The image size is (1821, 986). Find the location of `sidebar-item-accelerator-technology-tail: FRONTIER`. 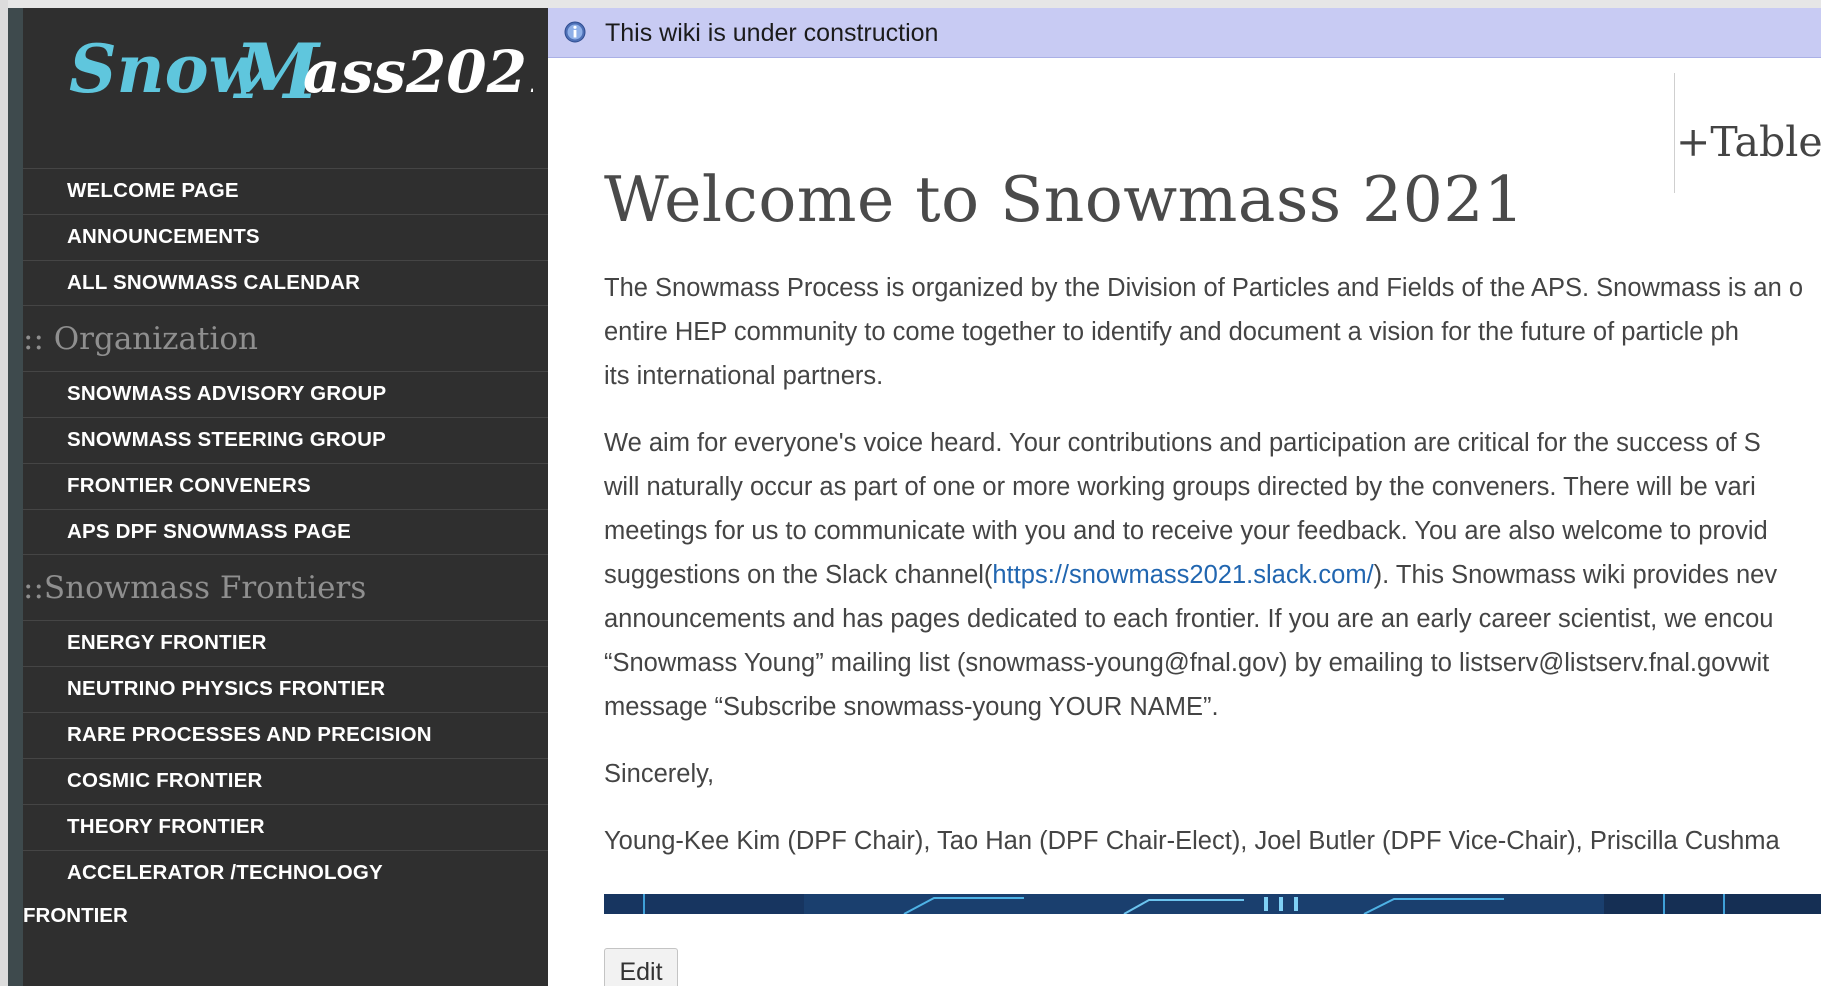

sidebar-item-accelerator-technology-tail: FRONTIER is located at coordinates (285, 916).